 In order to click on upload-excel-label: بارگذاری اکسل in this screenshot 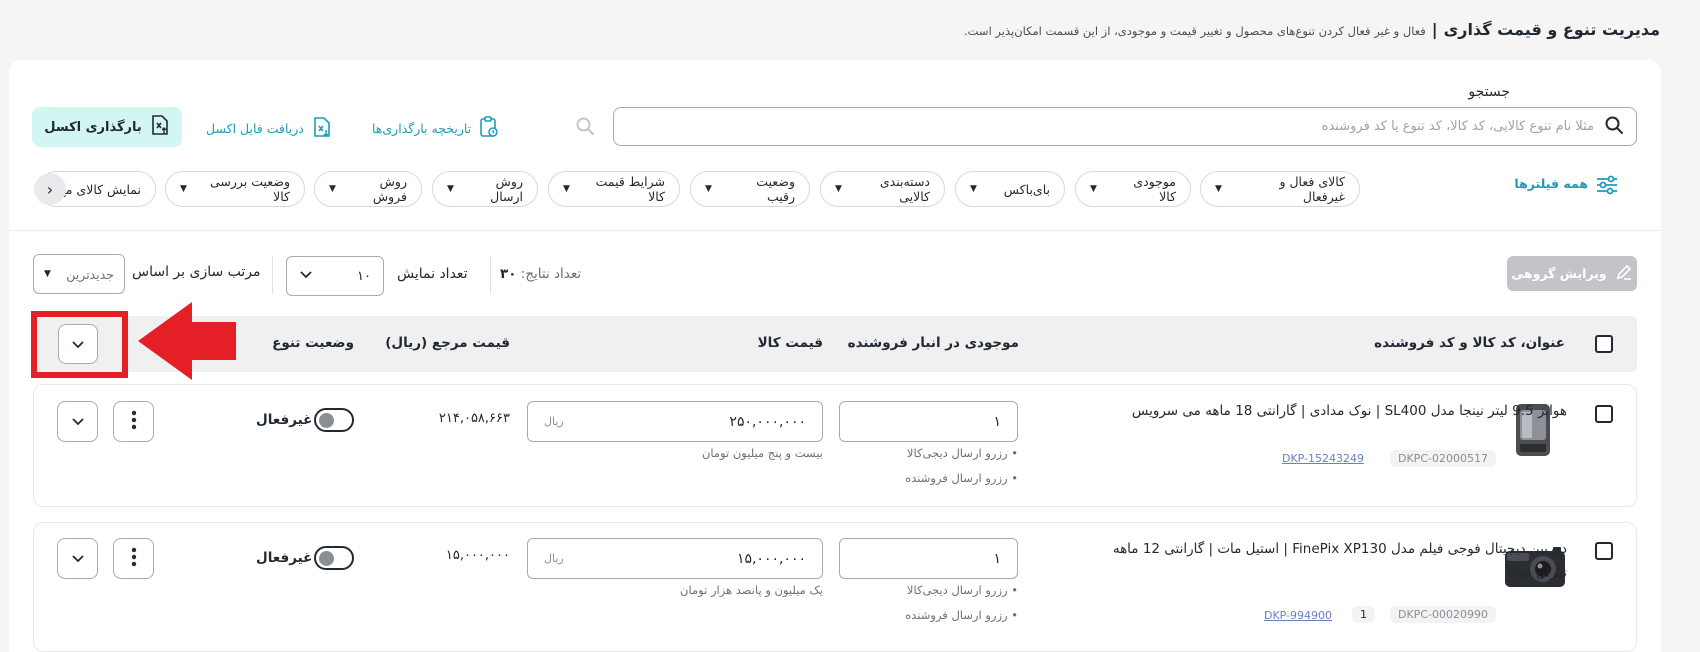, I will do `click(93, 127)`.